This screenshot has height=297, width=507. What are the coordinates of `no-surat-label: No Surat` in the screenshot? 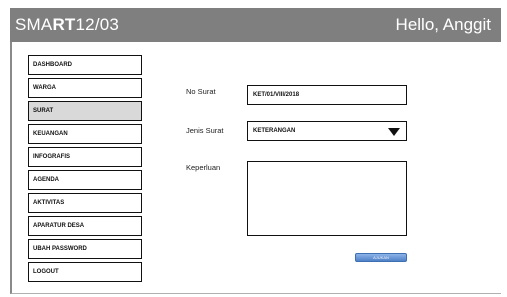 It's located at (201, 91).